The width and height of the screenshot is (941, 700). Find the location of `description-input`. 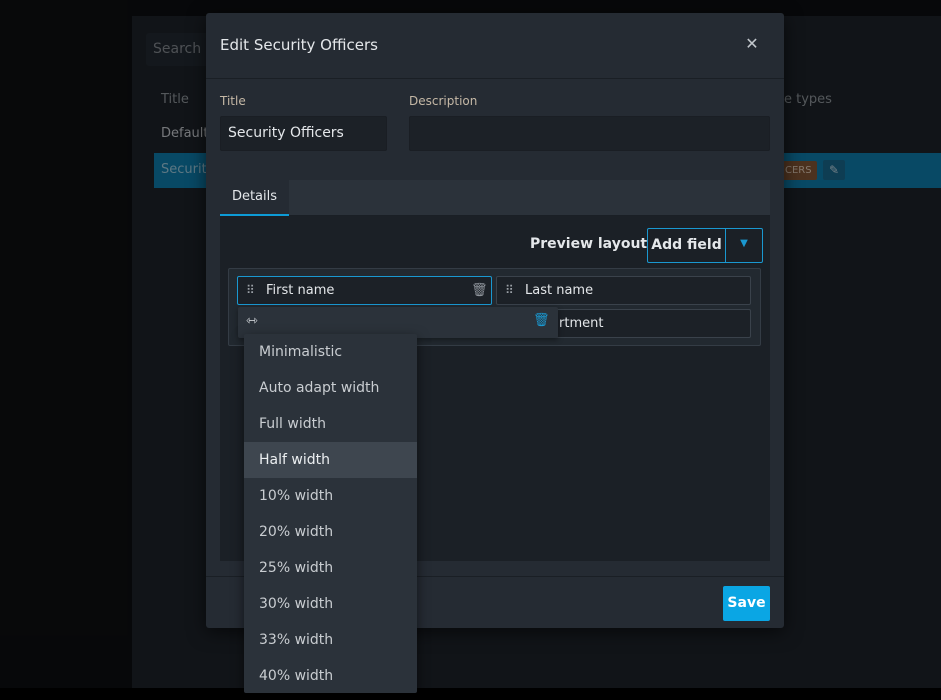

description-input is located at coordinates (589, 133).